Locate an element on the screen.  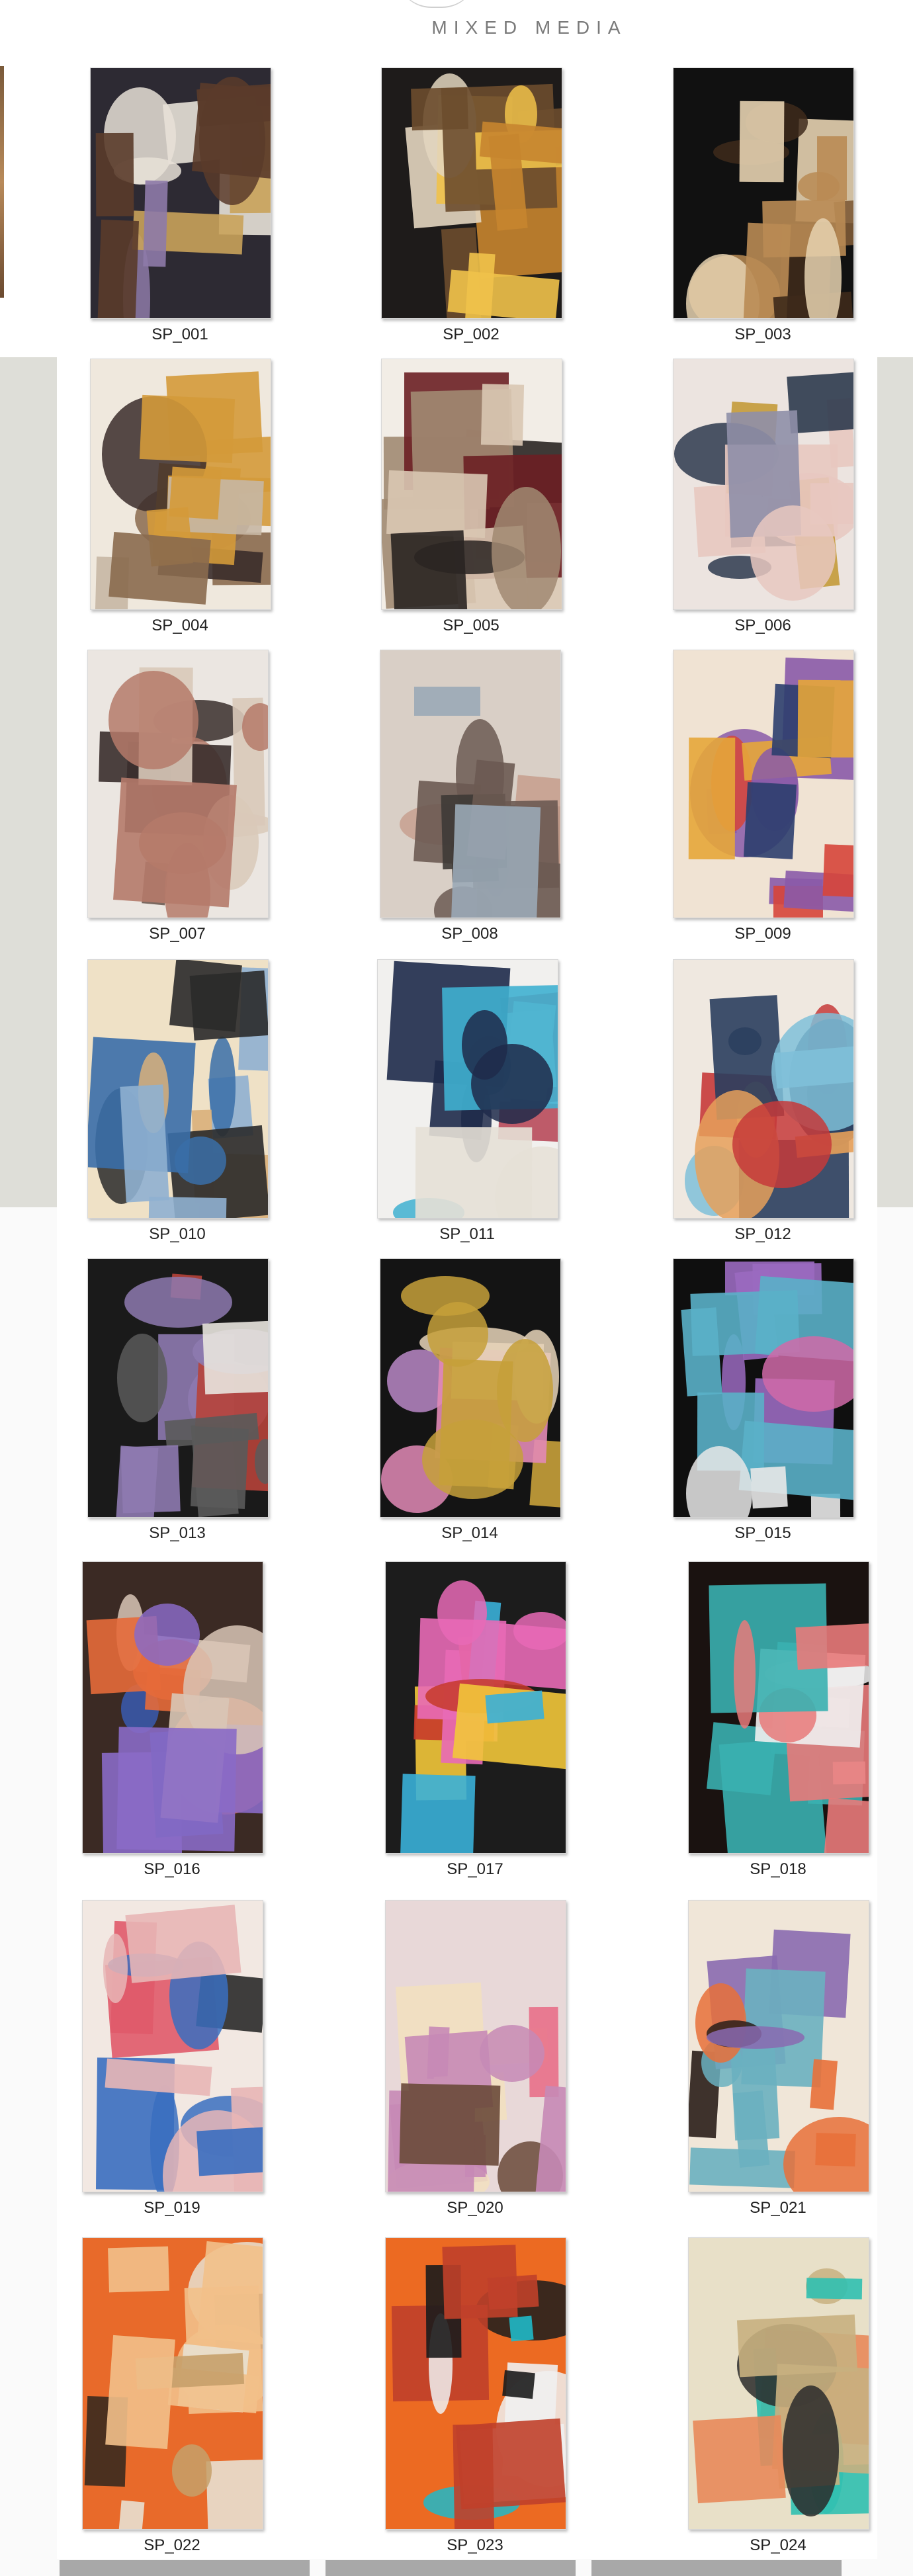
gallery-item: SP_012 is located at coordinates (764, 1101).